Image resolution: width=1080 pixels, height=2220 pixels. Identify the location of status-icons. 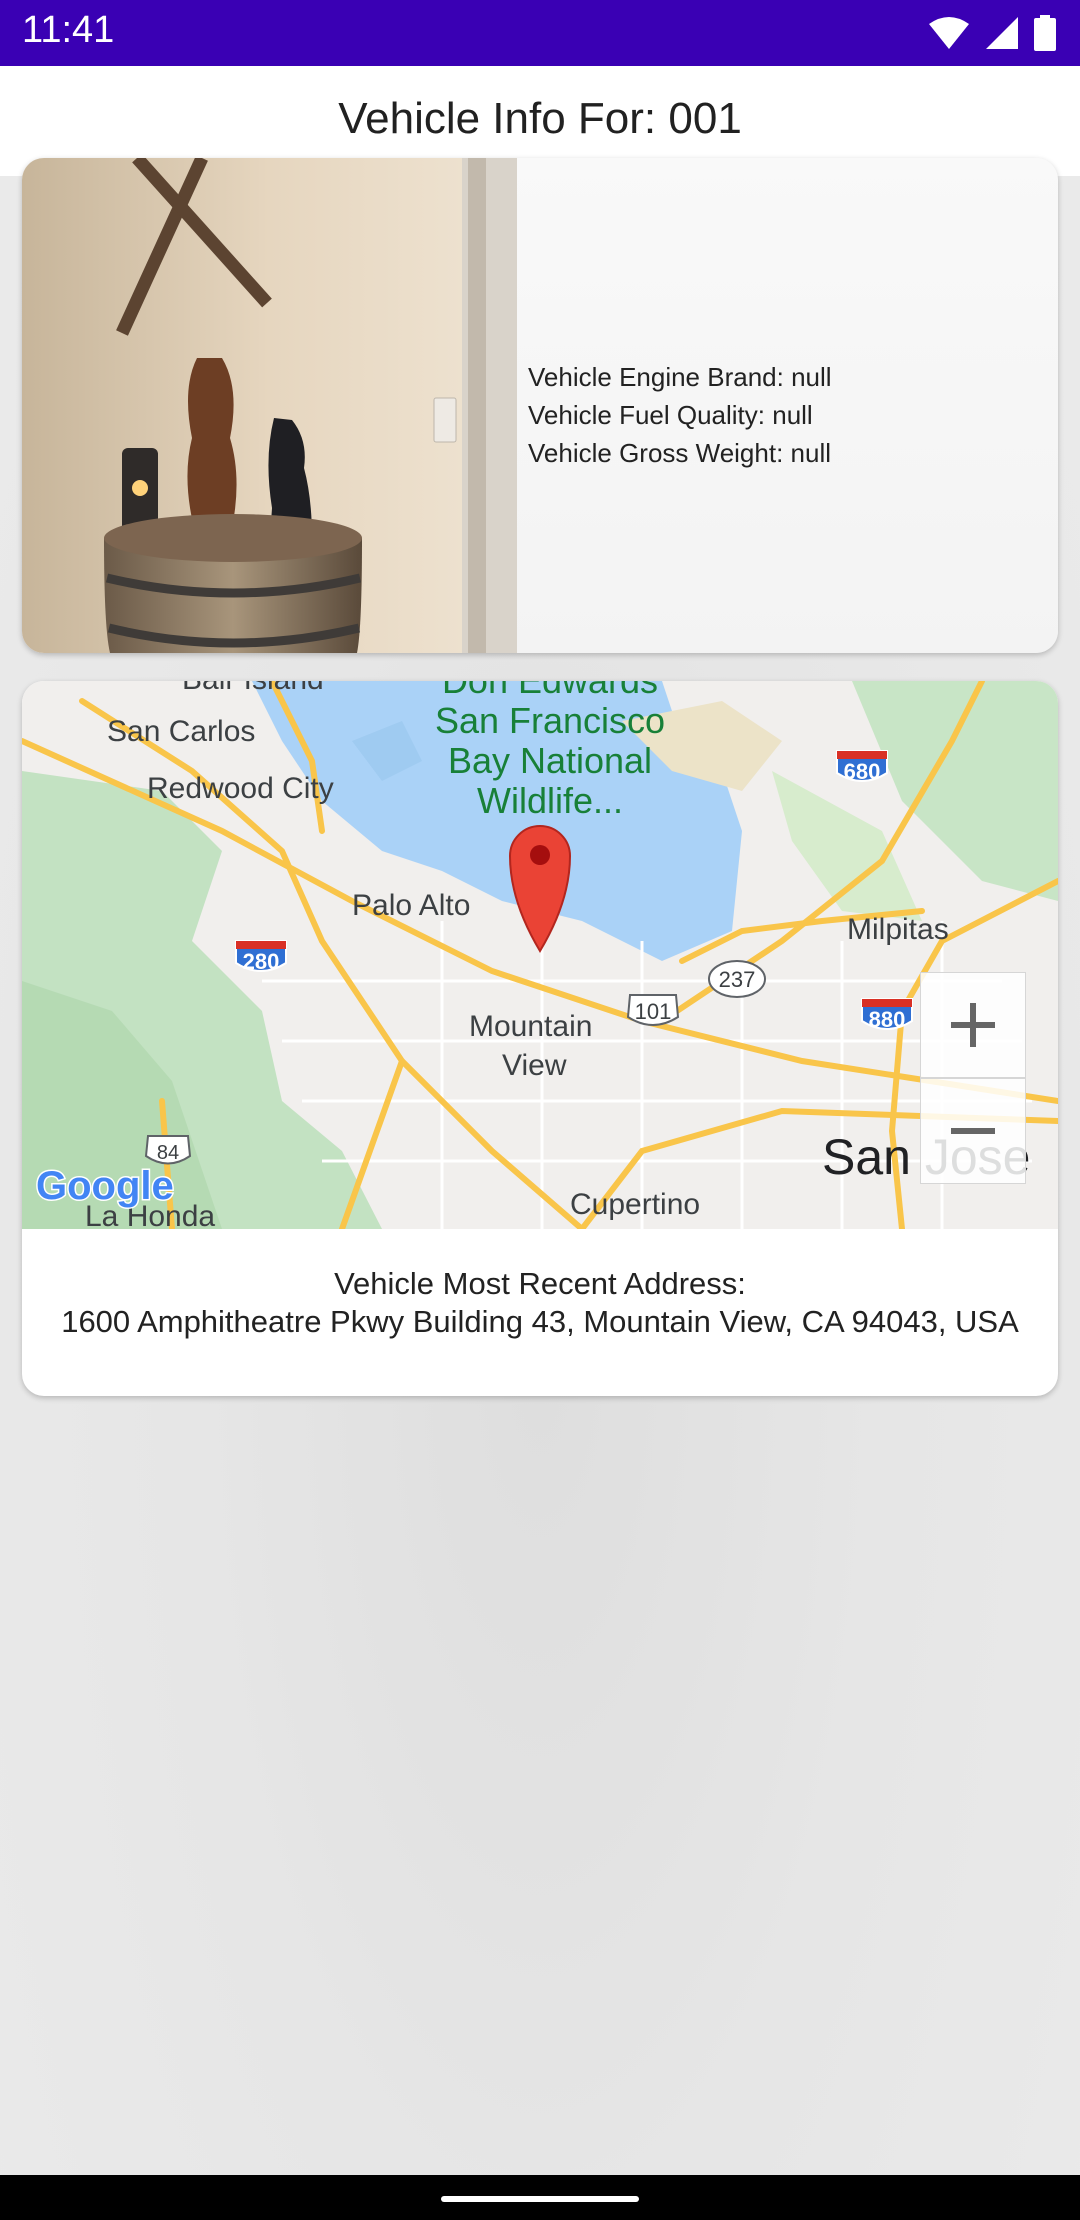
(992, 33).